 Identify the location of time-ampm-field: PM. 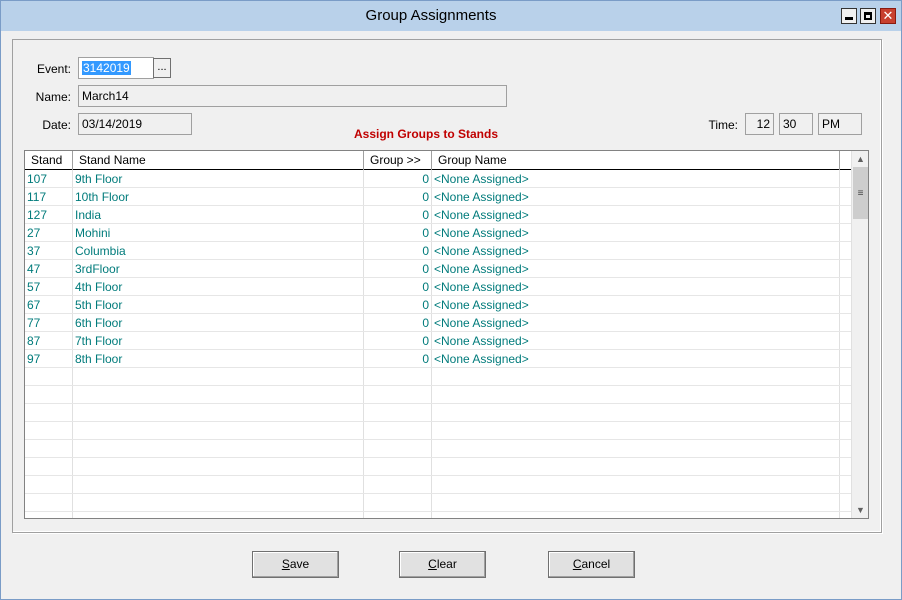
(840, 124).